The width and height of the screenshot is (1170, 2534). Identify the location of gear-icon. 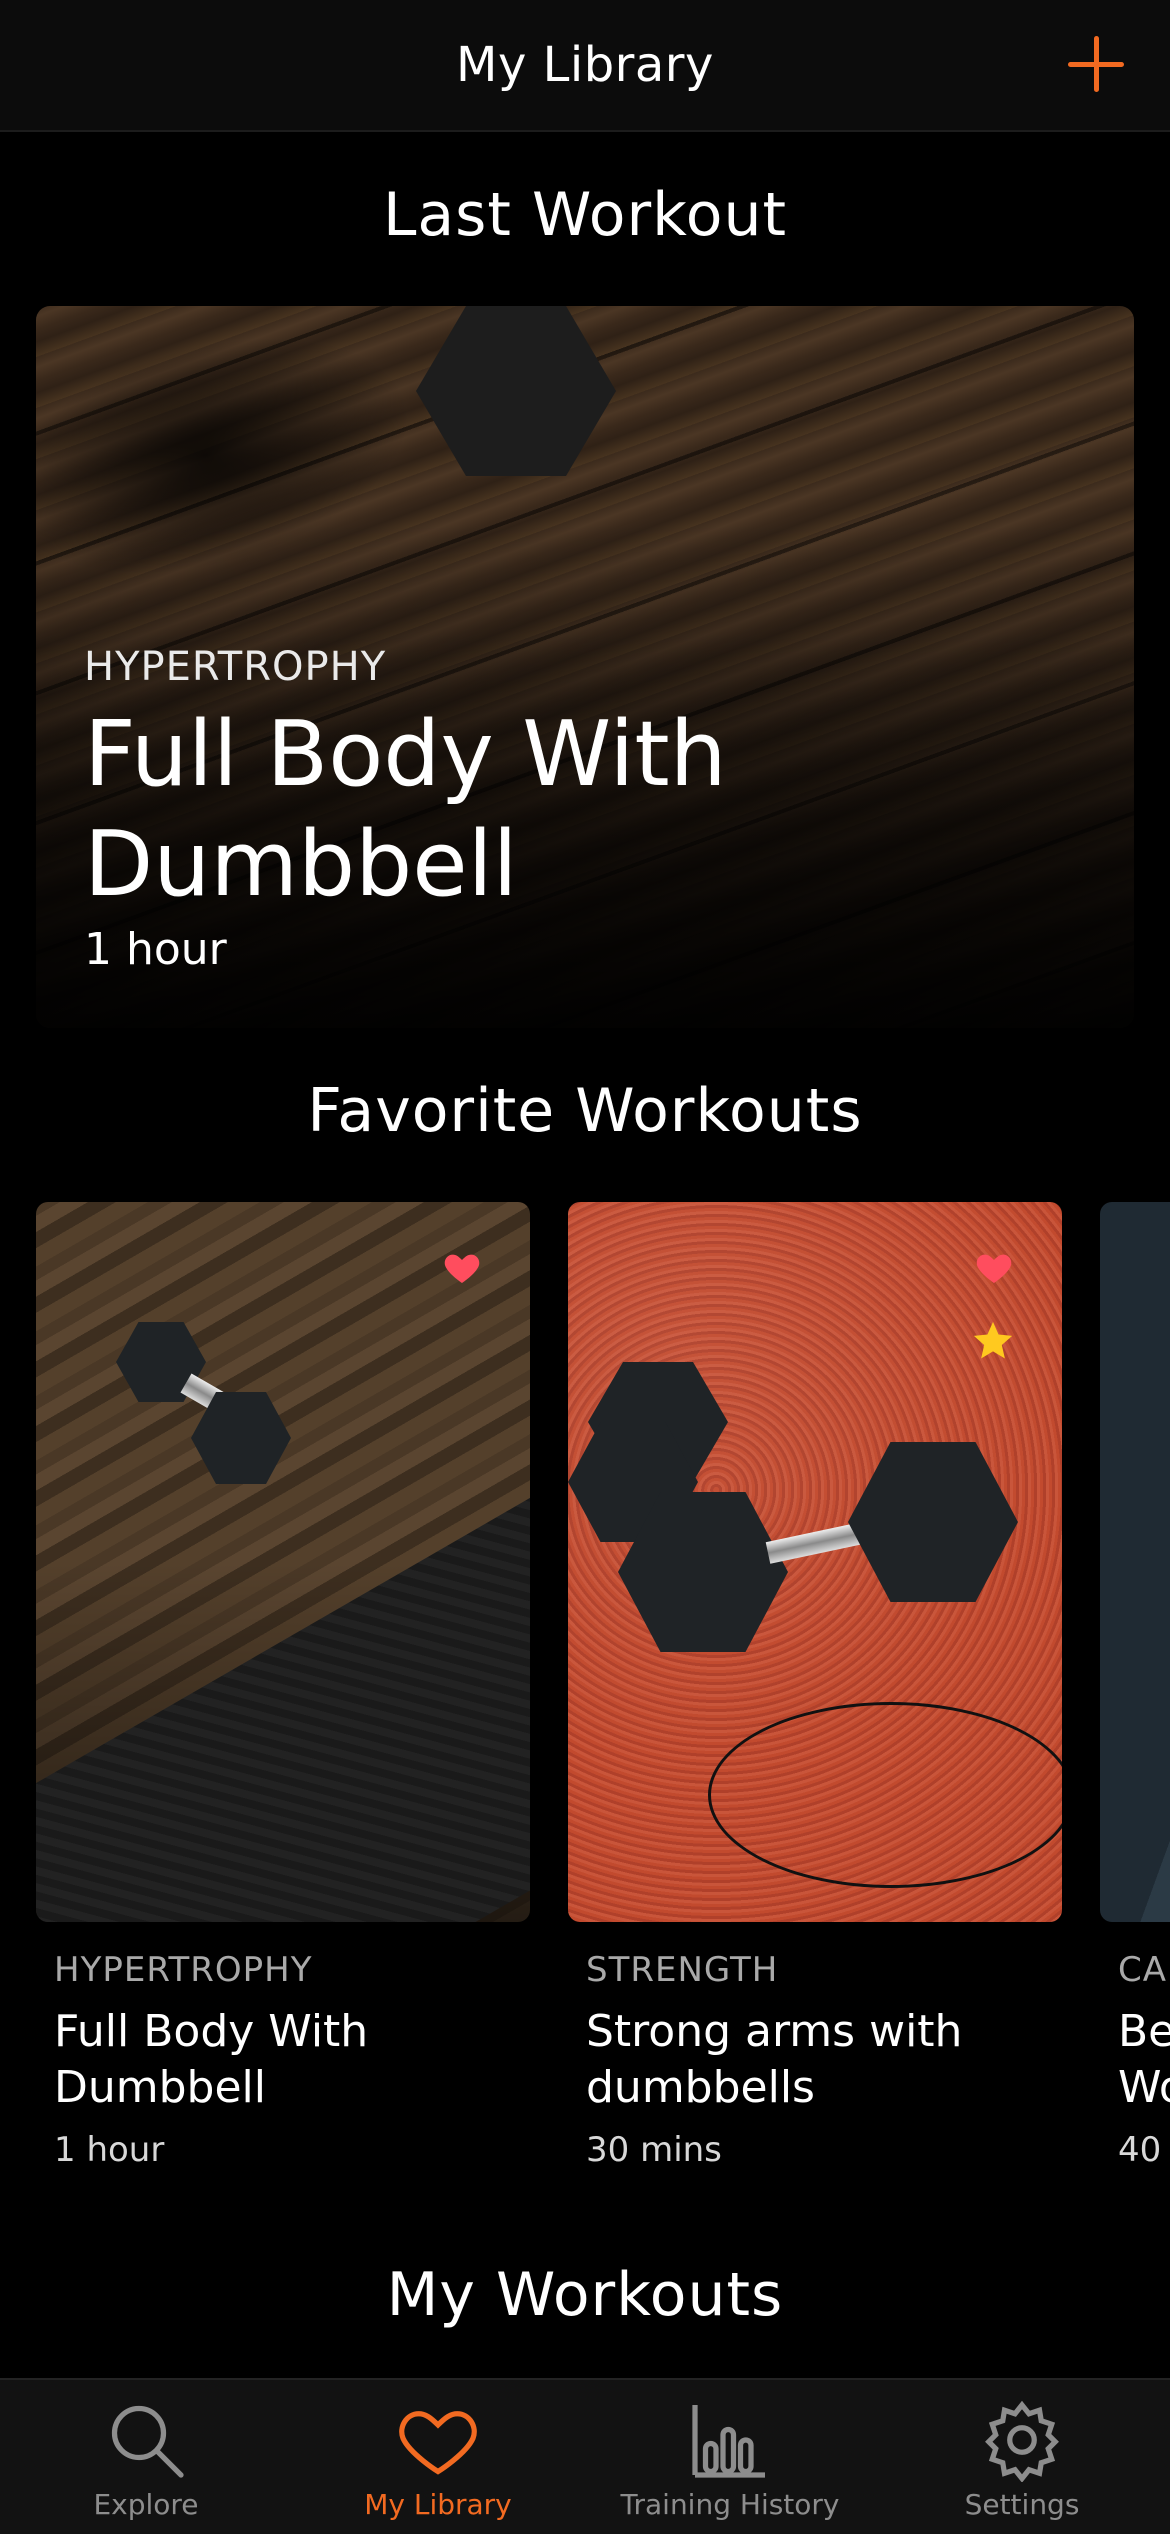
(1022, 2440).